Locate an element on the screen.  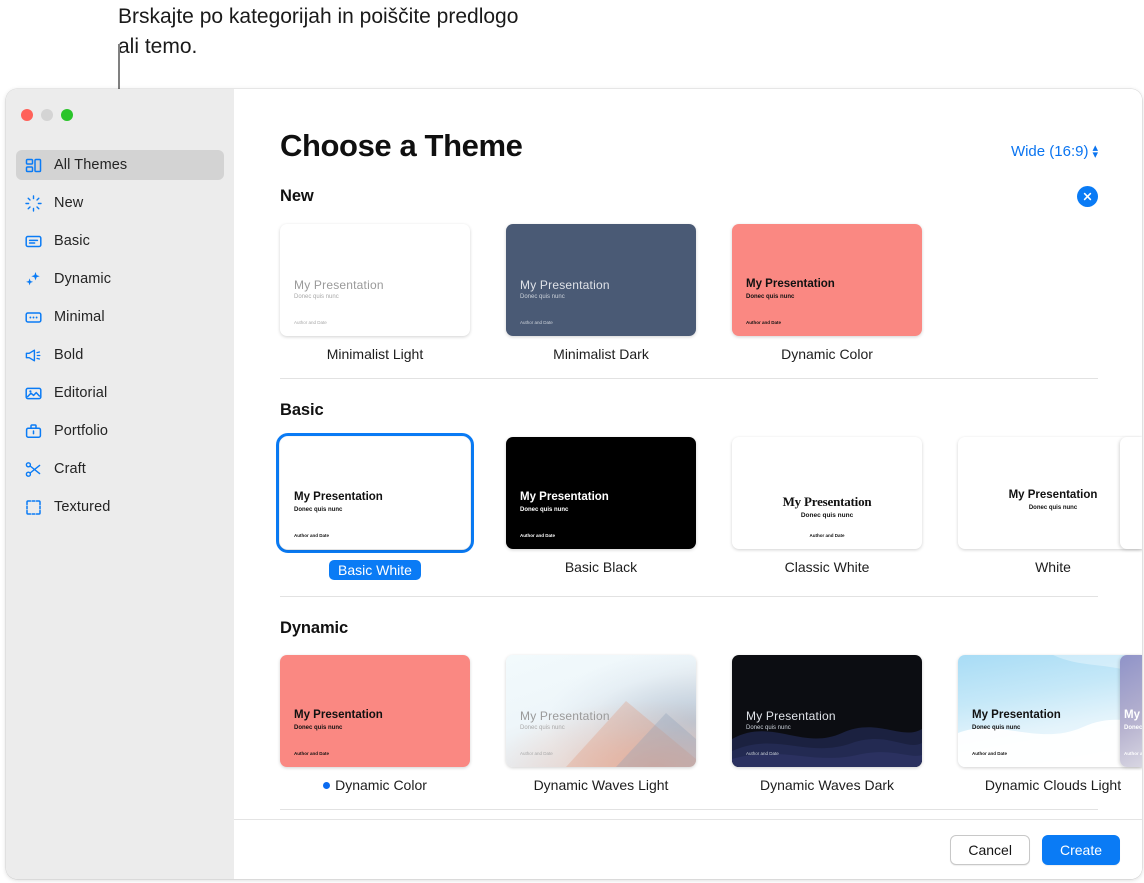
create-button: Create is located at coordinates (1080, 849).